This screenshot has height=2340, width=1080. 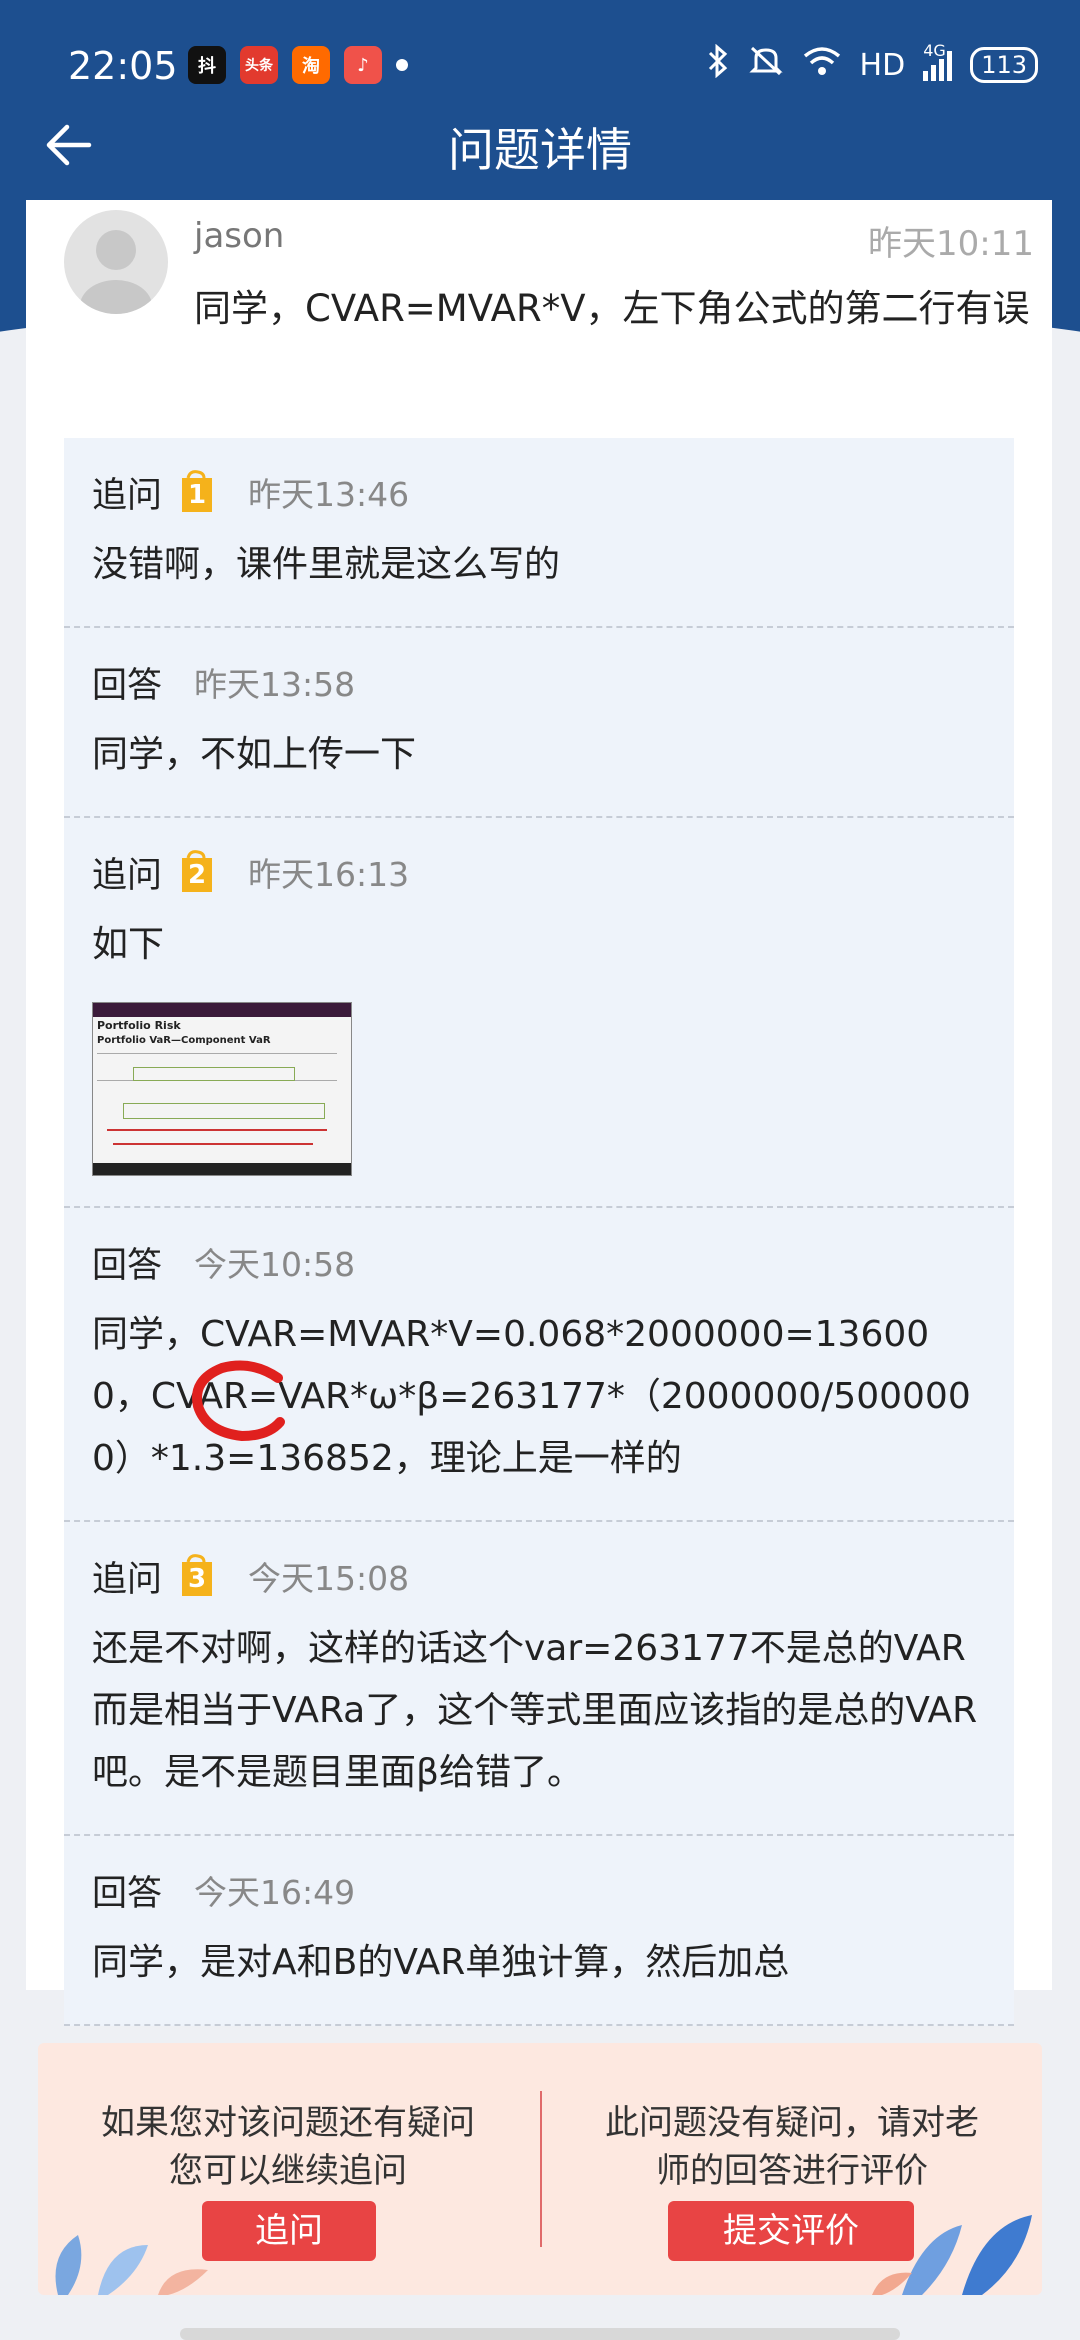 I want to click on decorative-plant-left-icon, so click(x=131, y=2265).